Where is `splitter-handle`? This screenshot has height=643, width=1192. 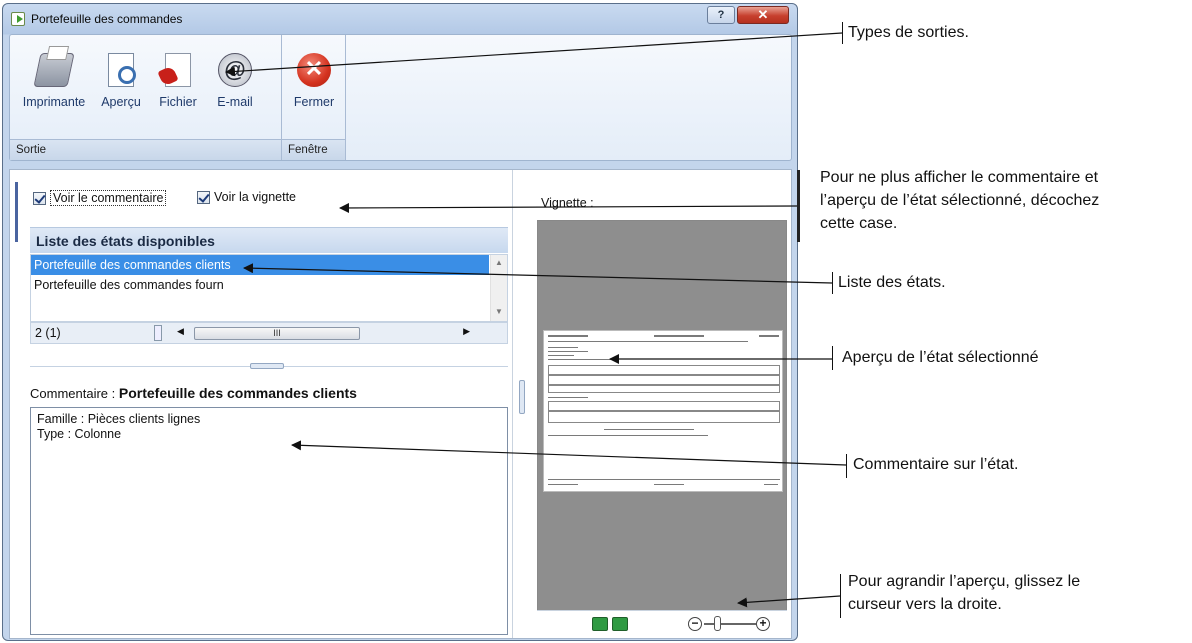 splitter-handle is located at coordinates (267, 366).